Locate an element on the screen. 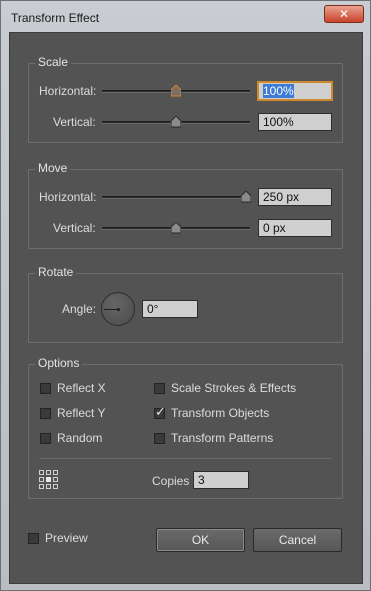 The width and height of the screenshot is (371, 591). ok-button-label: OK is located at coordinates (200, 540).